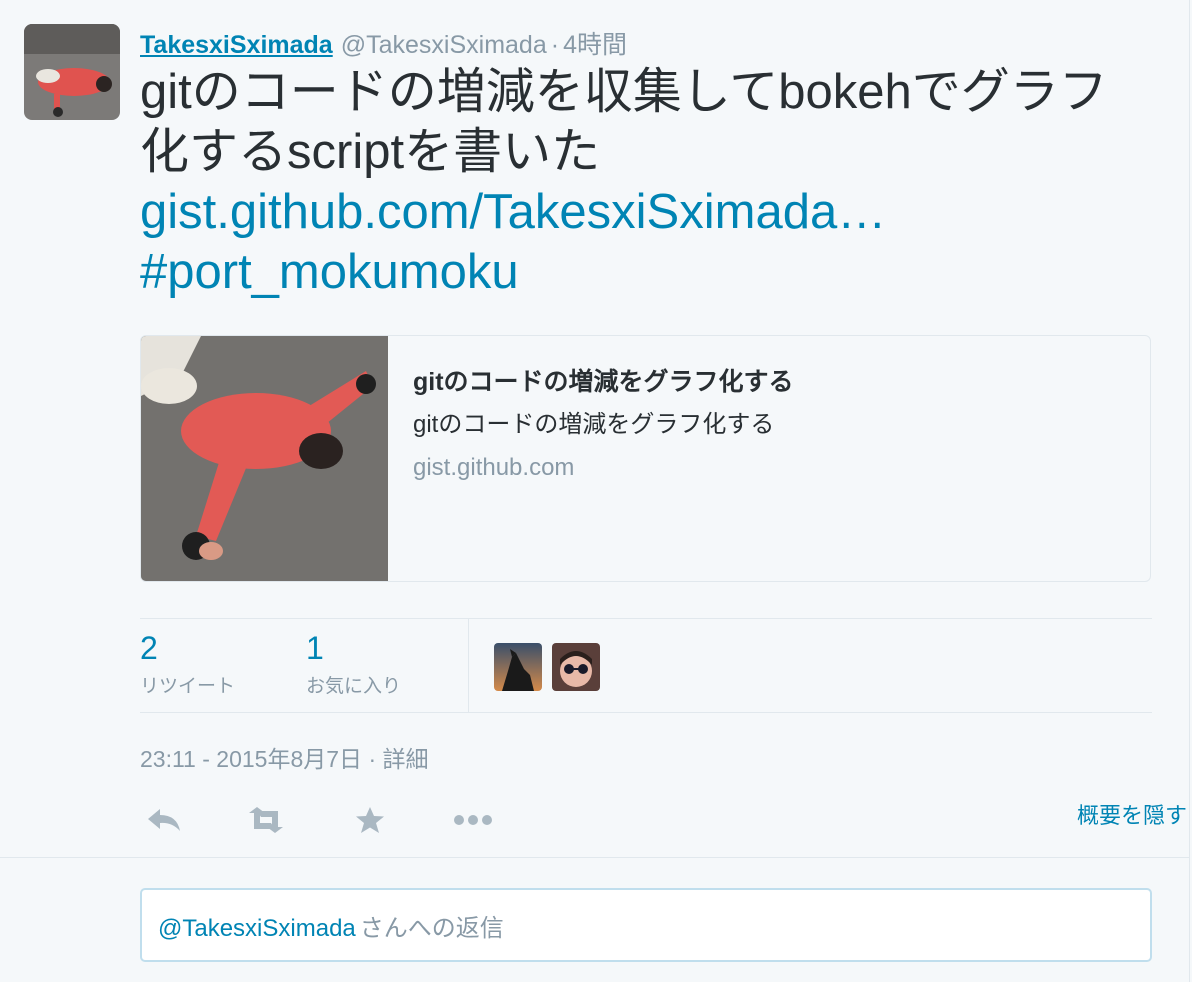 Image resolution: width=1192 pixels, height=982 pixels. What do you see at coordinates (646, 665) in the screenshot?
I see `tweet-stats: 2 リツイート 1 お気に入り` at bounding box center [646, 665].